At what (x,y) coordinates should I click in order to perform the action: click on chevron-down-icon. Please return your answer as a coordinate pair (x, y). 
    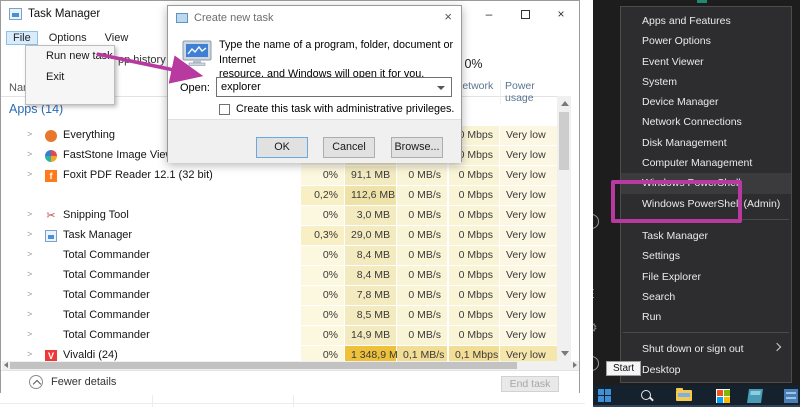
    Looking at the image, I should click on (441, 88).